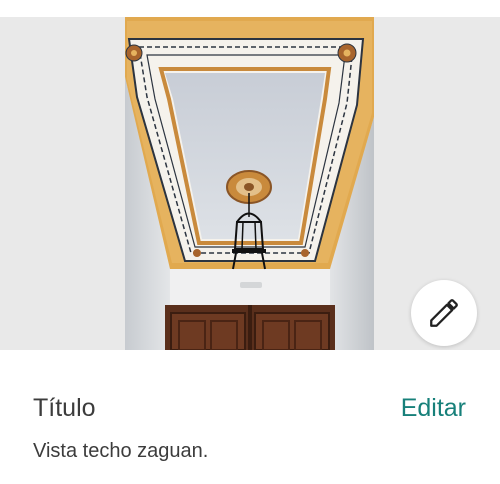  Describe the element at coordinates (64, 408) in the screenshot. I see `title-label: Título` at that location.